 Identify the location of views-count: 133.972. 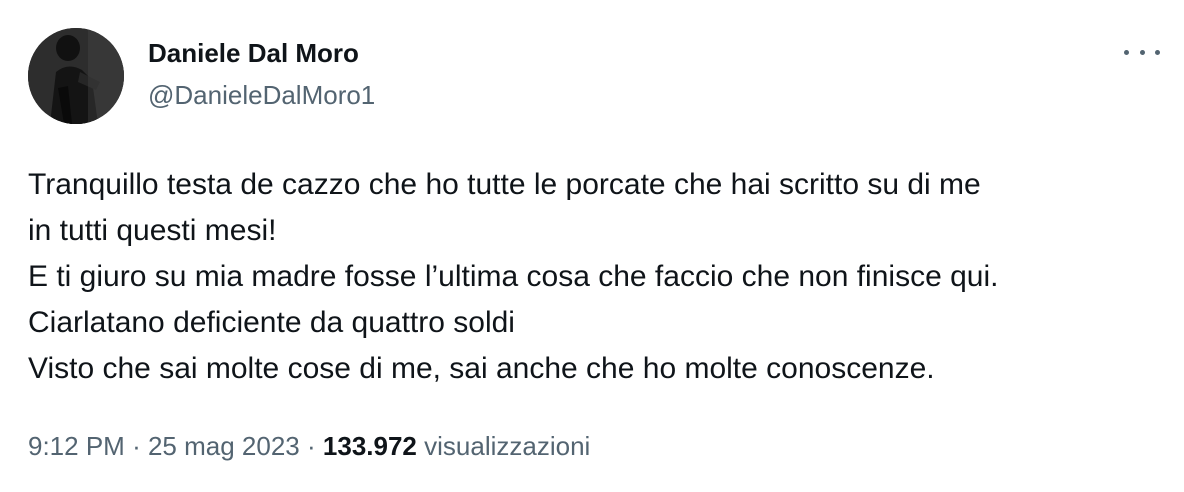
(370, 446).